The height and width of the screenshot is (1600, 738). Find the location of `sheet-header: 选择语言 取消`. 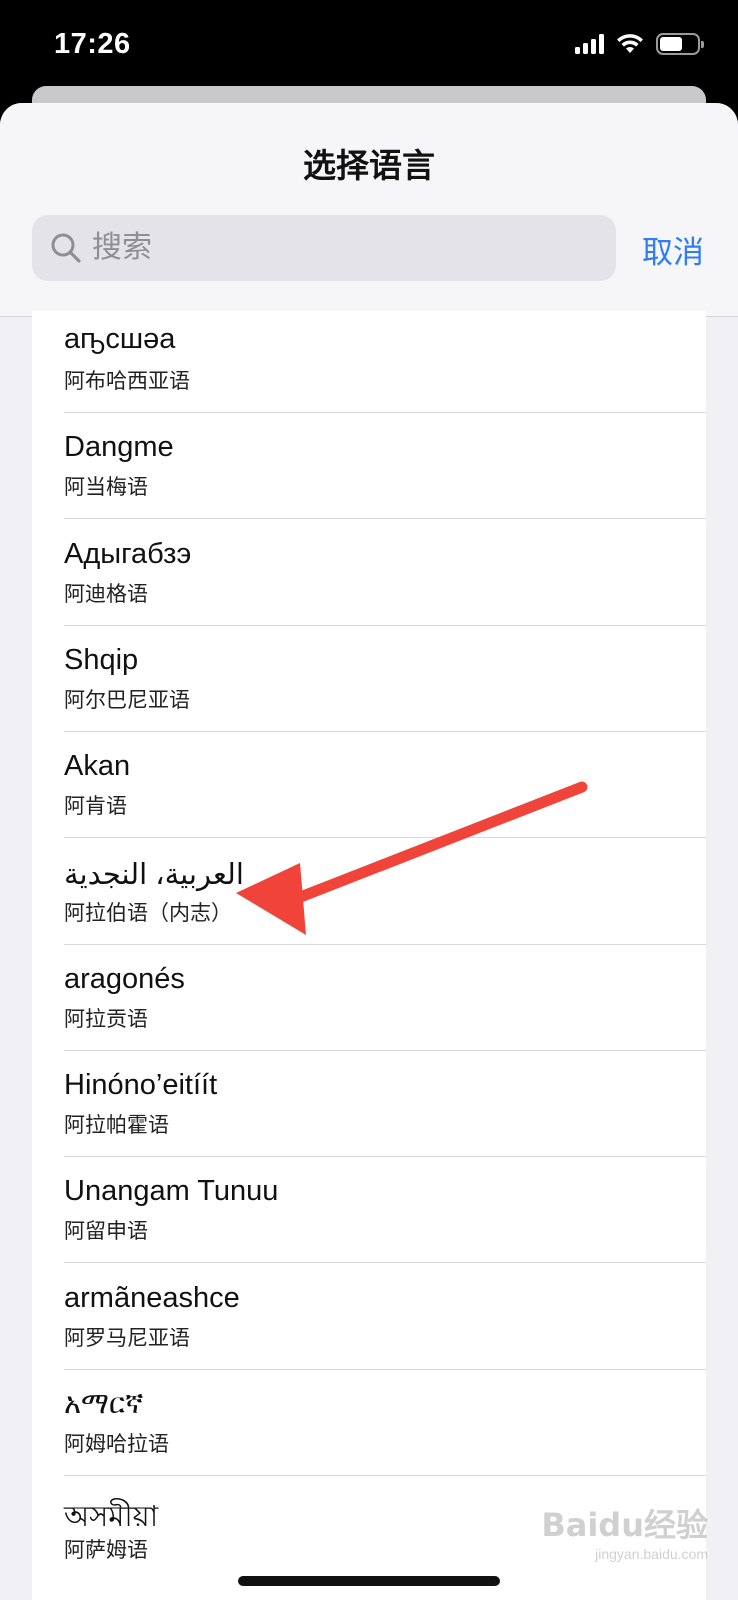

sheet-header: 选择语言 取消 is located at coordinates (369, 210).